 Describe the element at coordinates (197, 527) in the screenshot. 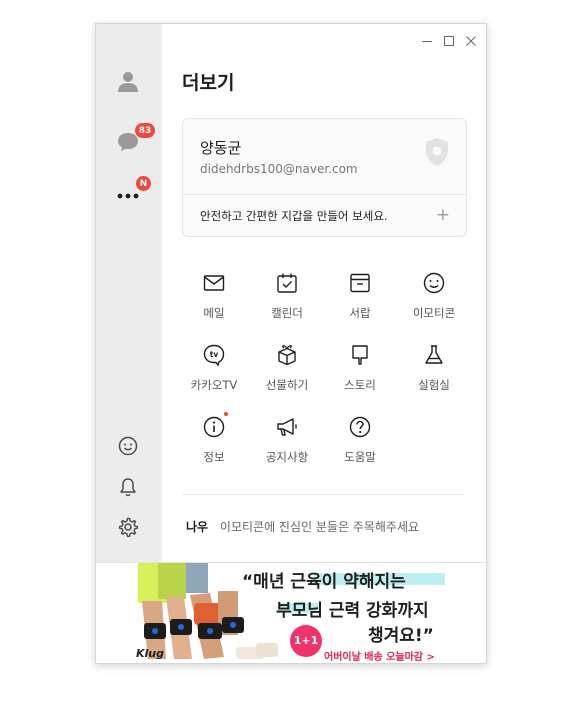

I see `now-label: 나우` at that location.